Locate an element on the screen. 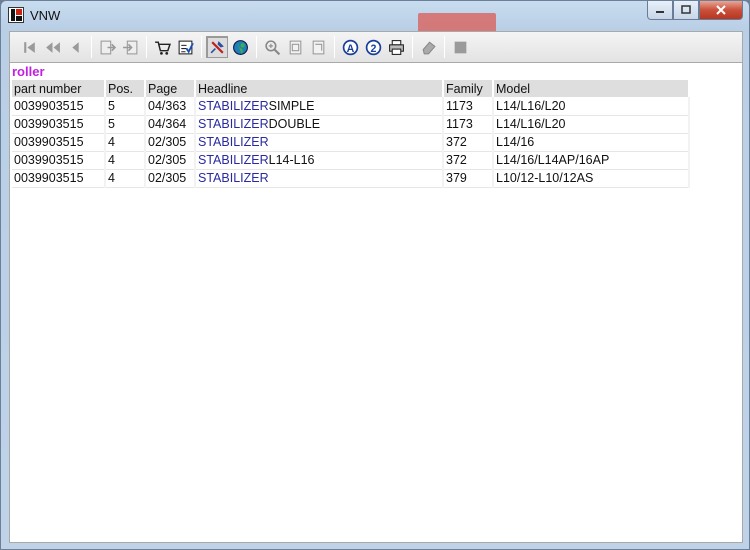 The height and width of the screenshot is (550, 750). page-button is located at coordinates (295, 47).